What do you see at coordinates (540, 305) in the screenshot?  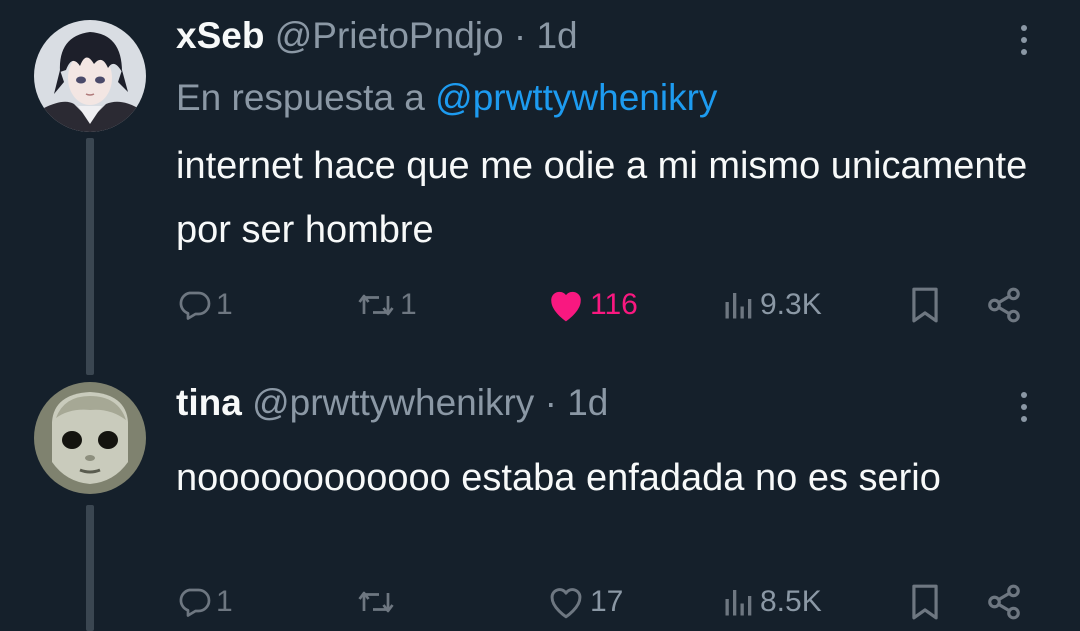 I see `action-bar: 1 1 116 9.3K` at bounding box center [540, 305].